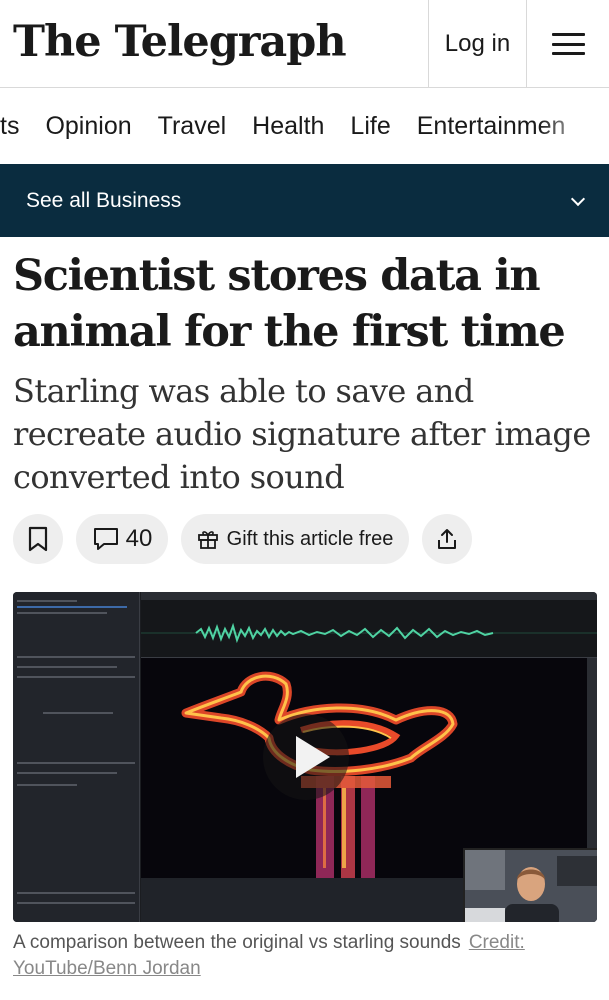  Describe the element at coordinates (105, 539) in the screenshot. I see `comment-icon` at that location.